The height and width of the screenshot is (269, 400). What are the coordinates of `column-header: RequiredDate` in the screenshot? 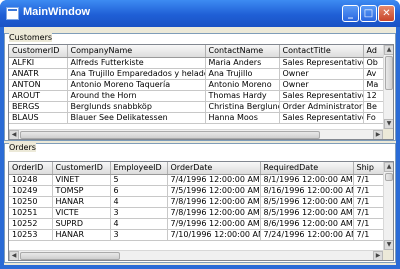 It's located at (307, 168).